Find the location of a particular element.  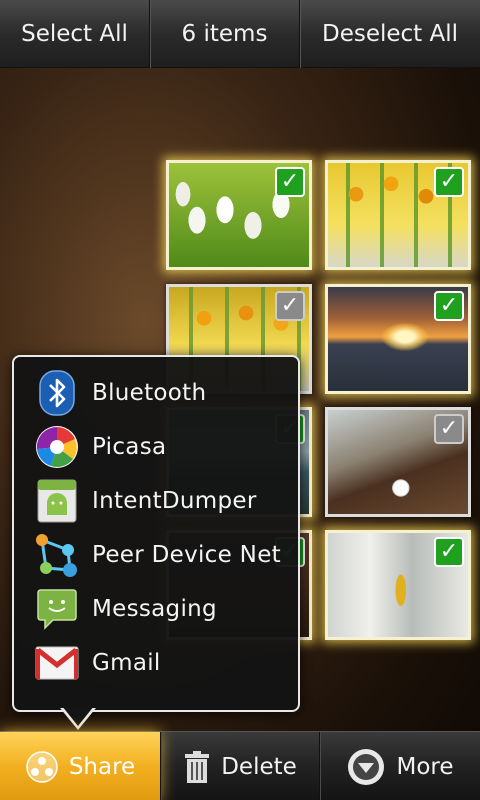

delete-button: Delete is located at coordinates (240, 766).